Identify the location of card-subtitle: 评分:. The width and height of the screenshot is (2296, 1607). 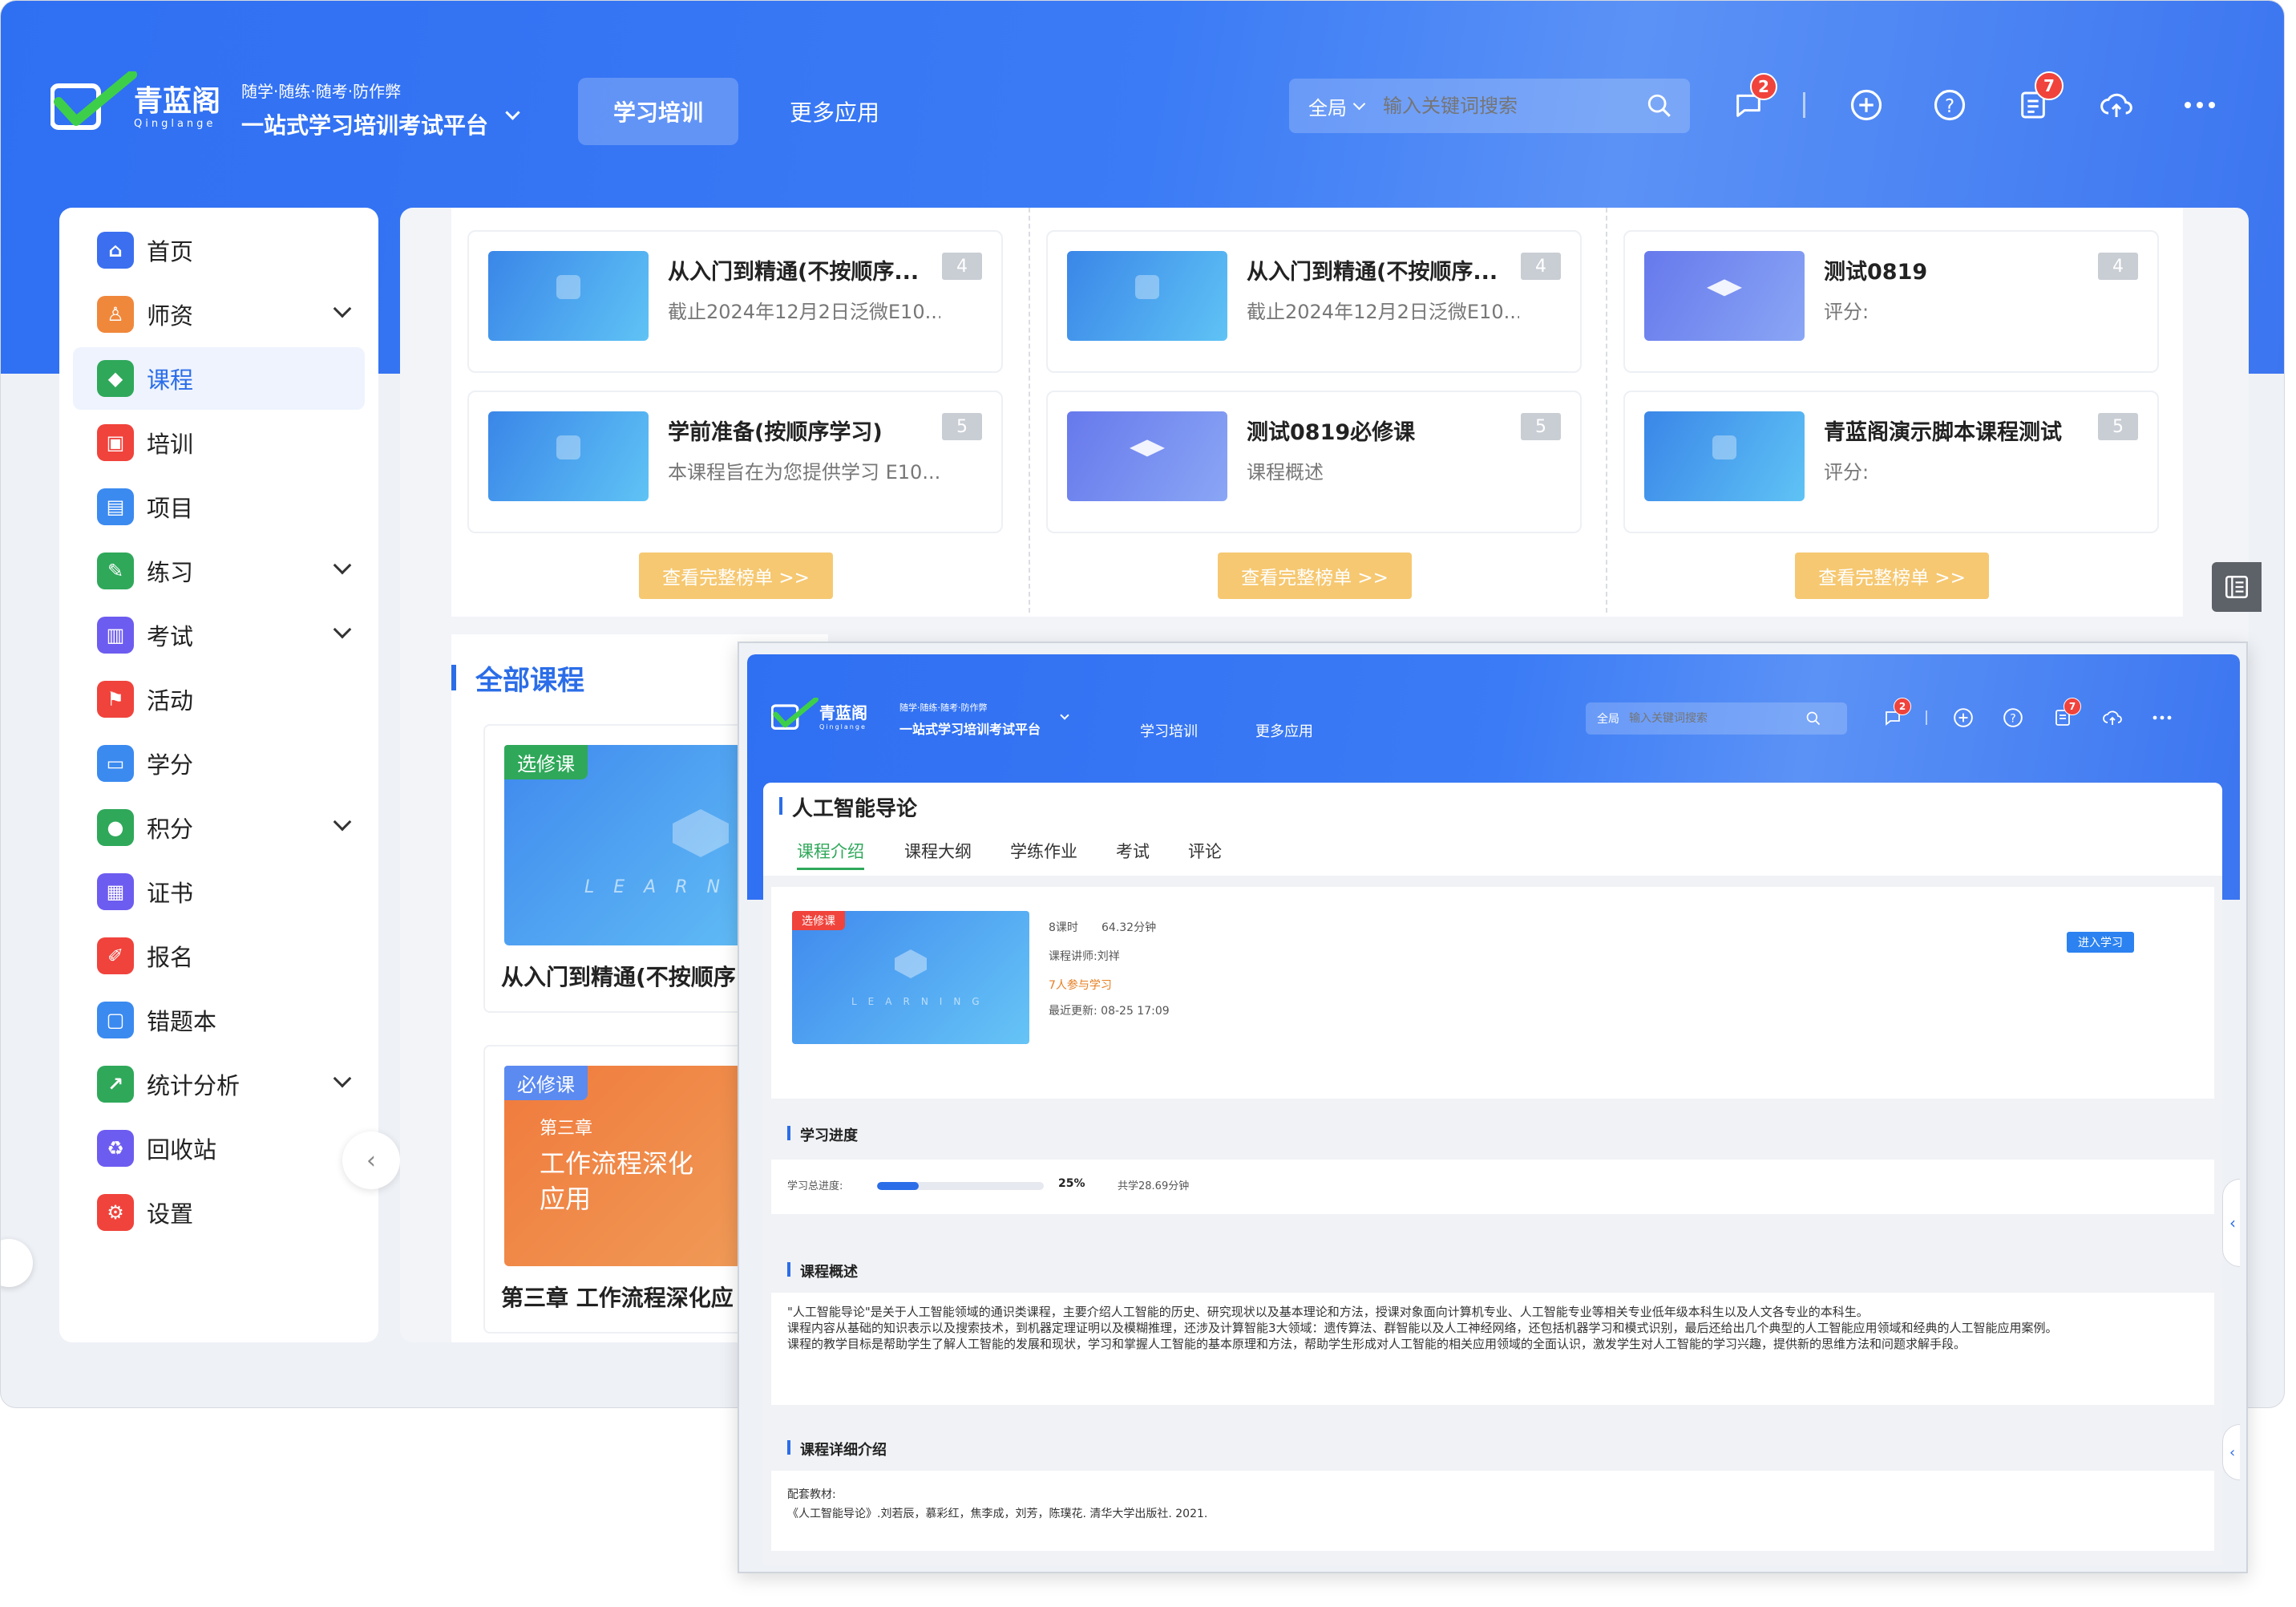
(1847, 472).